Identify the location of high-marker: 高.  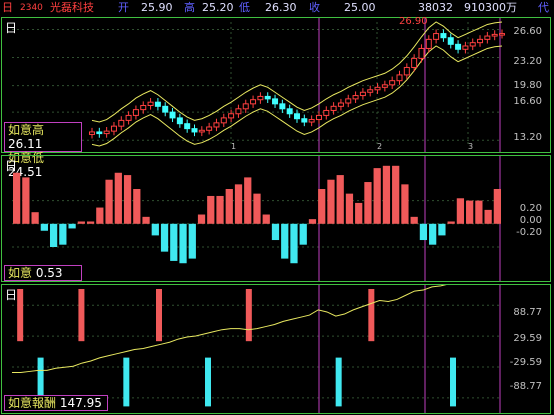
(189, 7).